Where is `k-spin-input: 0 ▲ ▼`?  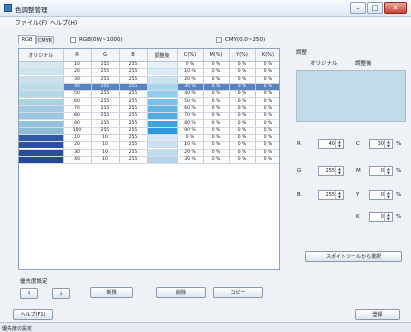
k-spin-input: 0 ▲ ▼ is located at coordinates (381, 217).